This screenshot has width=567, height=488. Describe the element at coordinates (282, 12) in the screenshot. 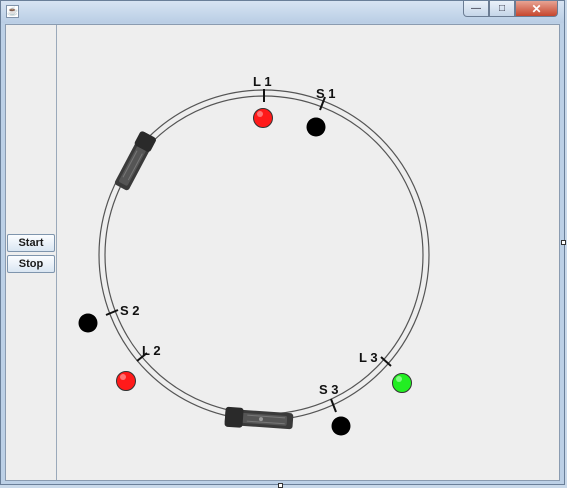

I see `title-bar: ☕ — □ ✕` at that location.